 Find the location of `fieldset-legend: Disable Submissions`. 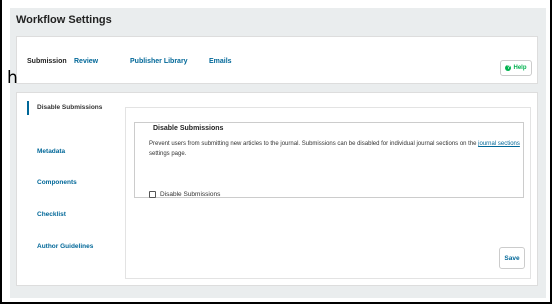

fieldset-legend: Disable Submissions is located at coordinates (188, 128).